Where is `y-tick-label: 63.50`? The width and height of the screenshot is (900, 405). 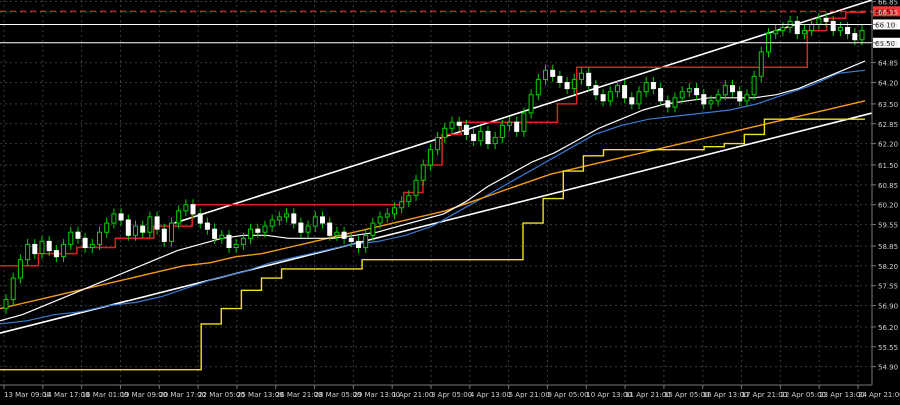
y-tick-label: 63.50 is located at coordinates (888, 105).